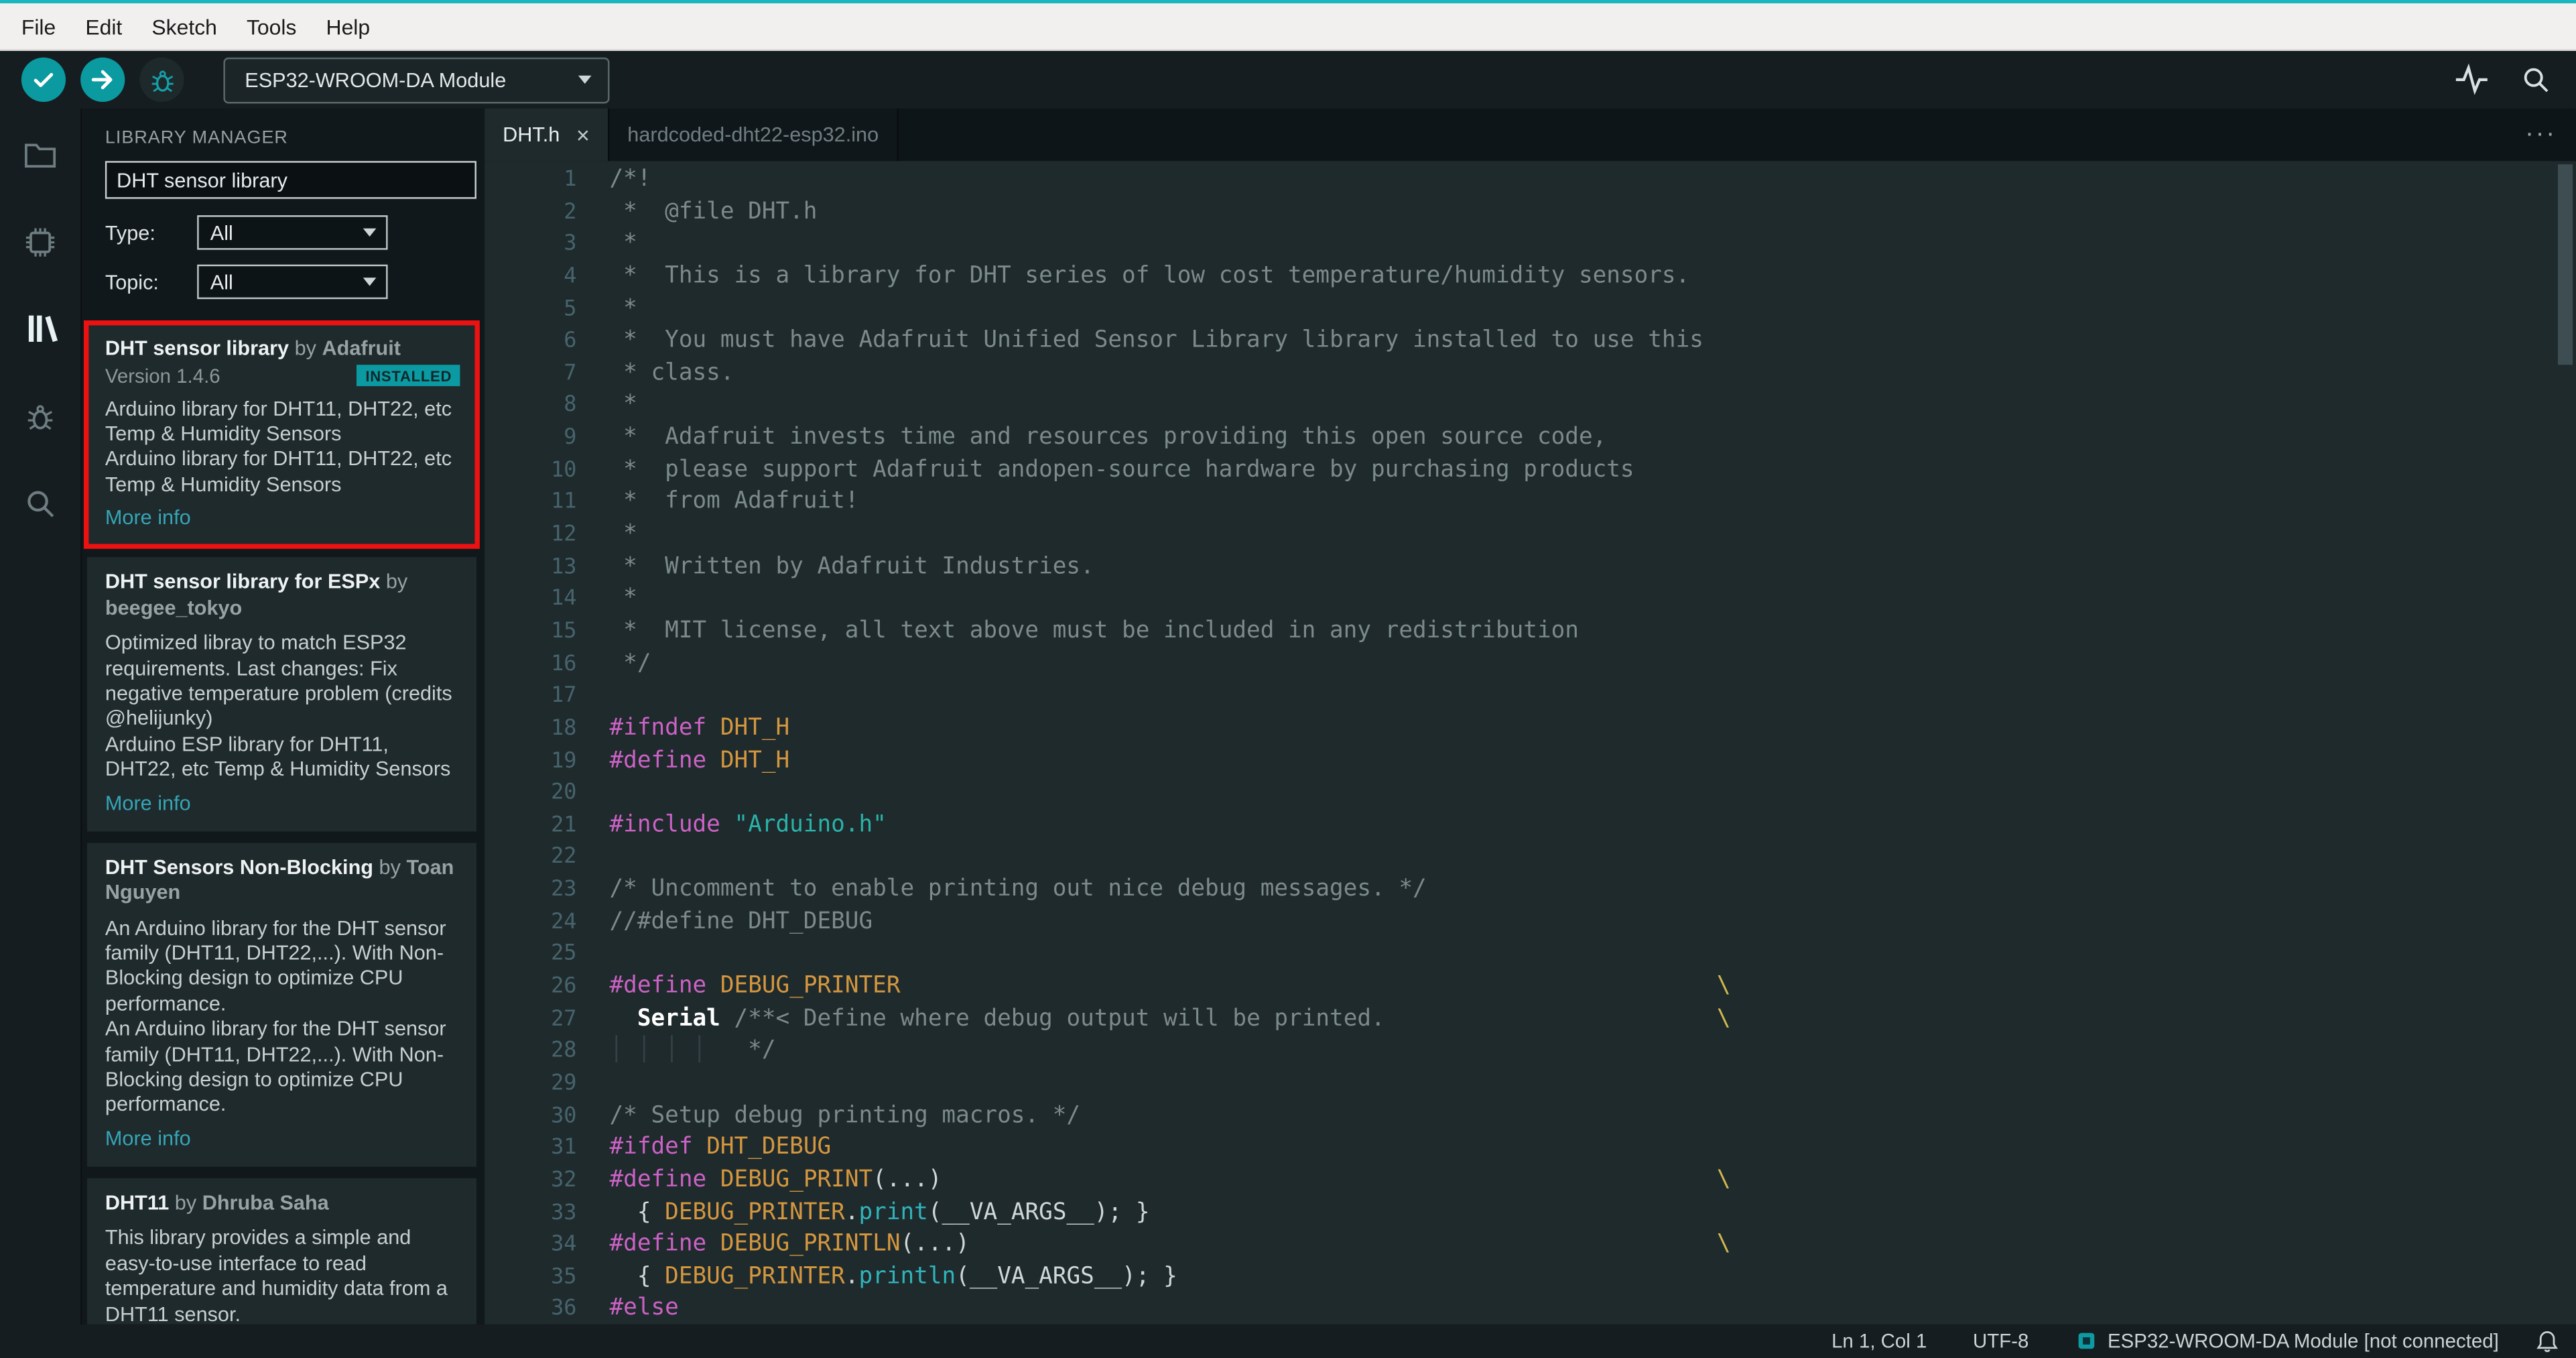  I want to click on board-status-label: ESP32-WROOM-DA Module [not connected], so click(2303, 1341).